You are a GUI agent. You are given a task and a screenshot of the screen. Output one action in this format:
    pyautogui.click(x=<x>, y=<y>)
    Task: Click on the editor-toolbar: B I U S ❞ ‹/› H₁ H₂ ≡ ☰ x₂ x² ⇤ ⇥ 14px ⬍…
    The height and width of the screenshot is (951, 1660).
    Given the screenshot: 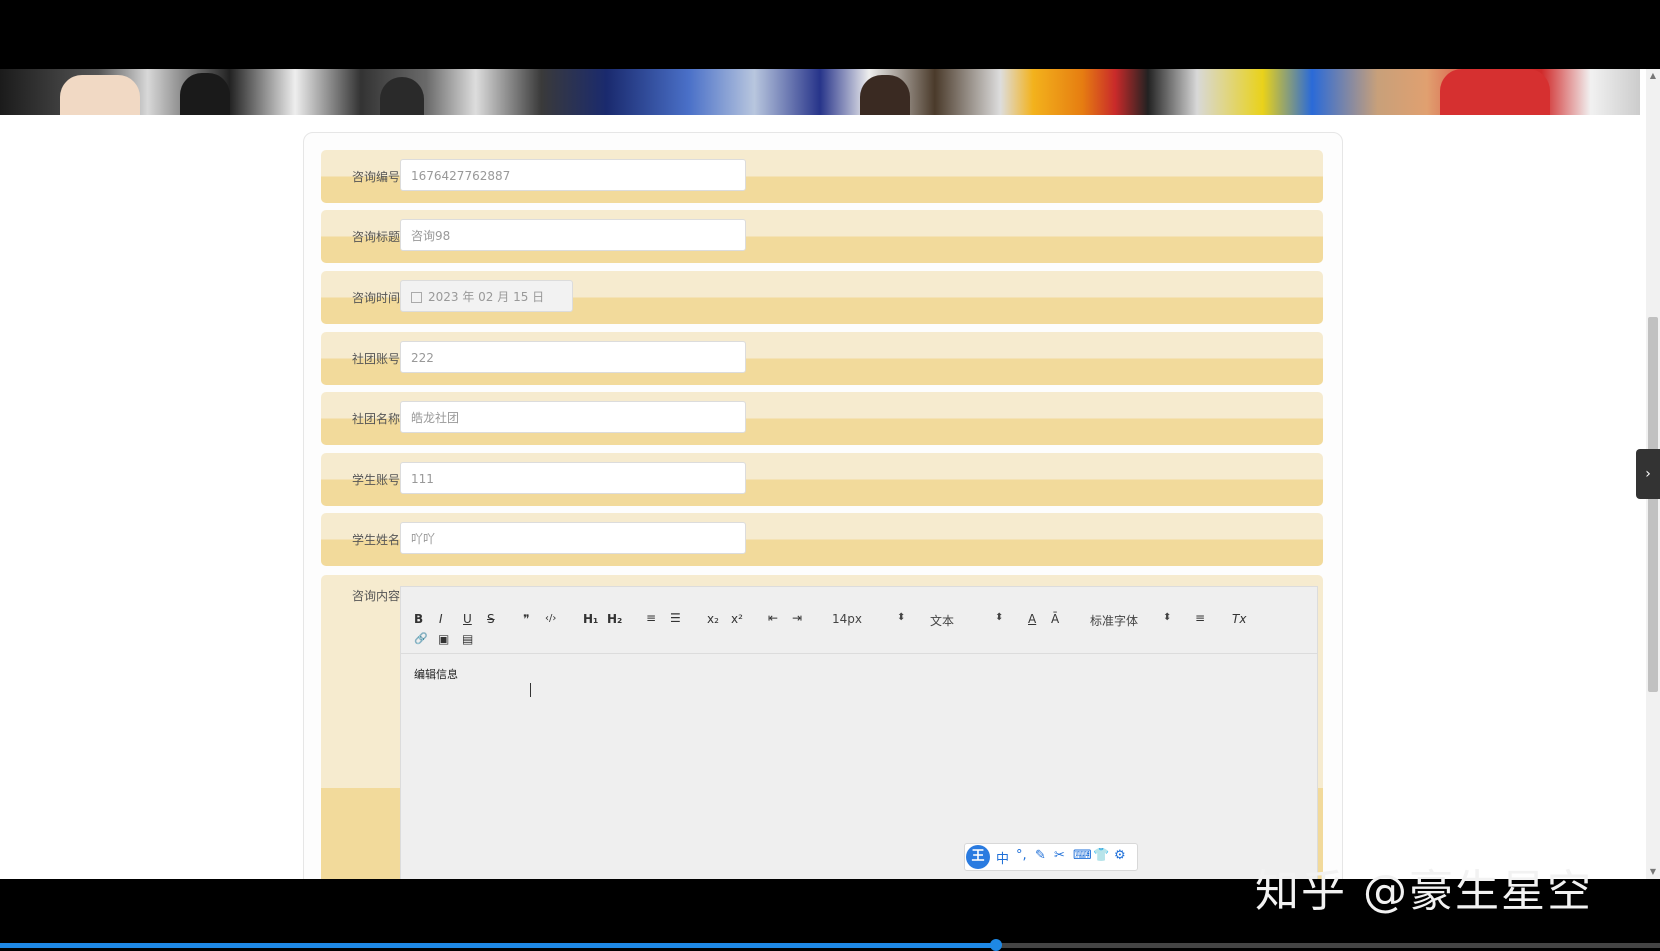 What is the action you would take?
    pyautogui.click(x=859, y=620)
    